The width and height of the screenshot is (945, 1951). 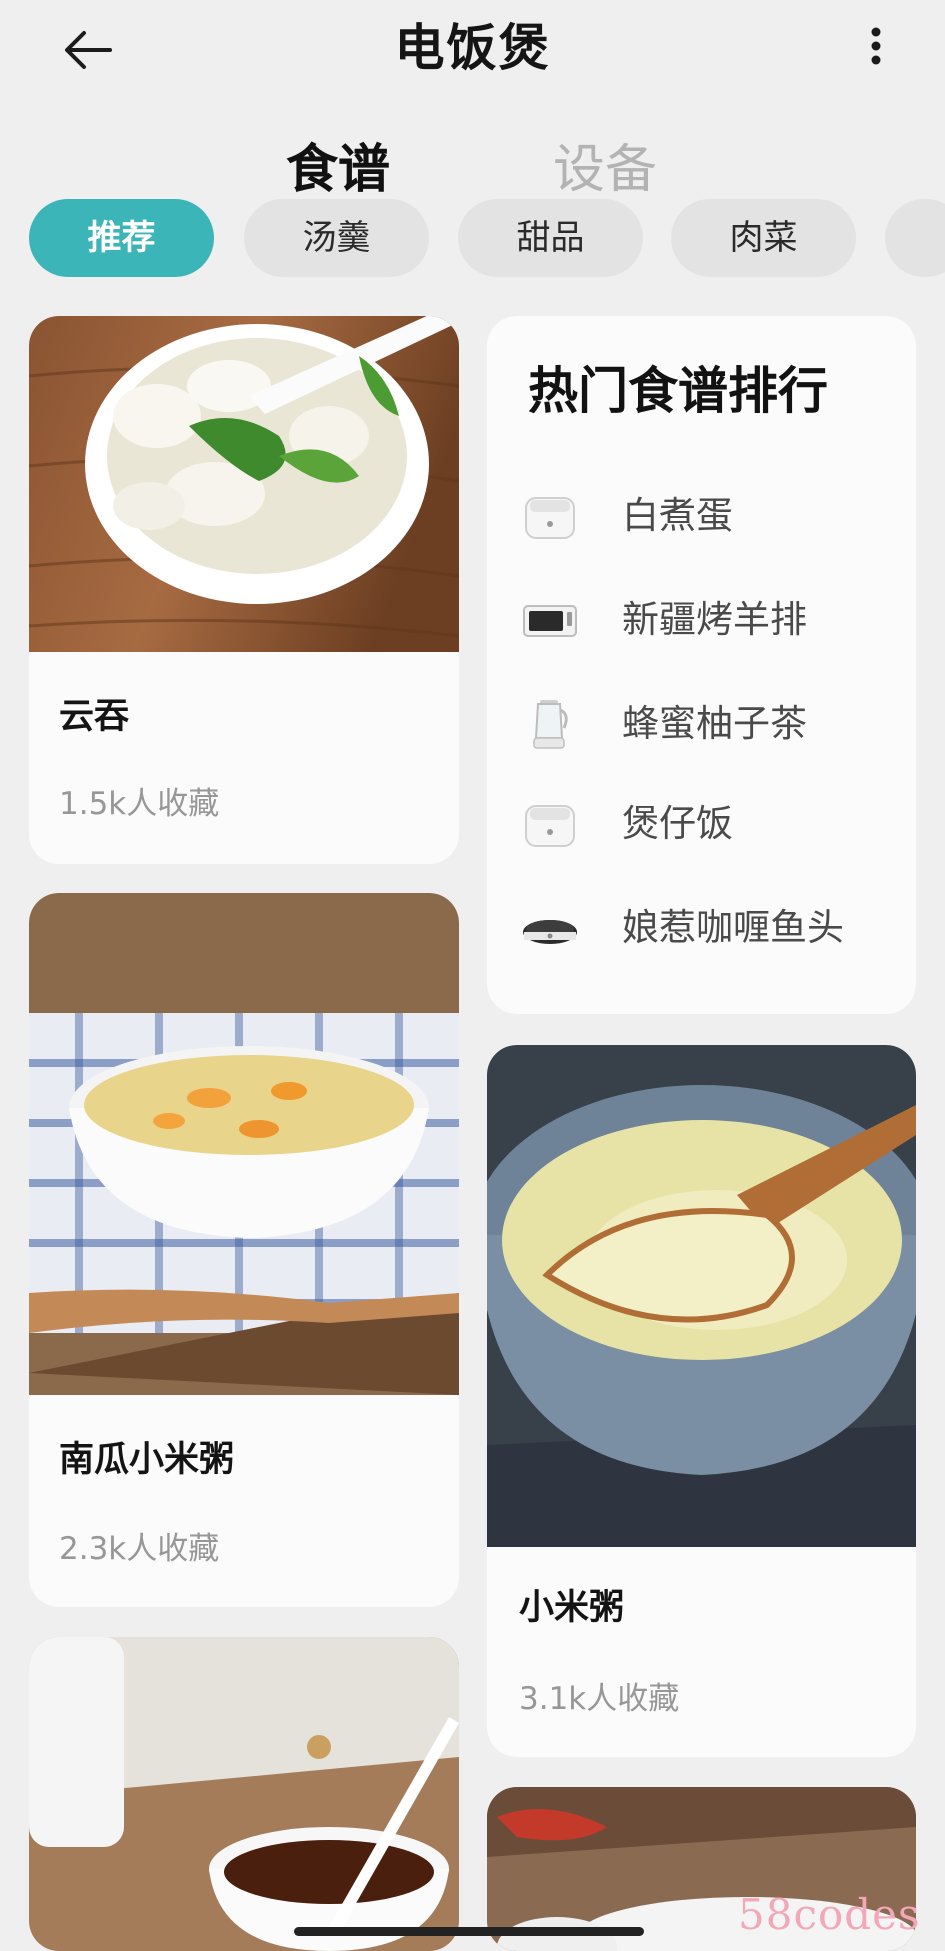 What do you see at coordinates (469, 1931) in the screenshot?
I see `home-indicator` at bounding box center [469, 1931].